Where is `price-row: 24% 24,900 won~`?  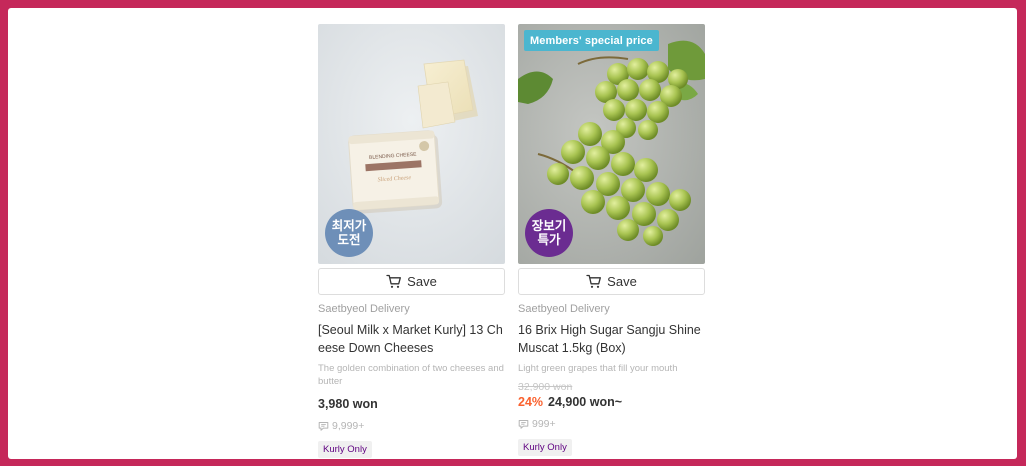
price-row: 24% 24,900 won~ is located at coordinates (611, 402).